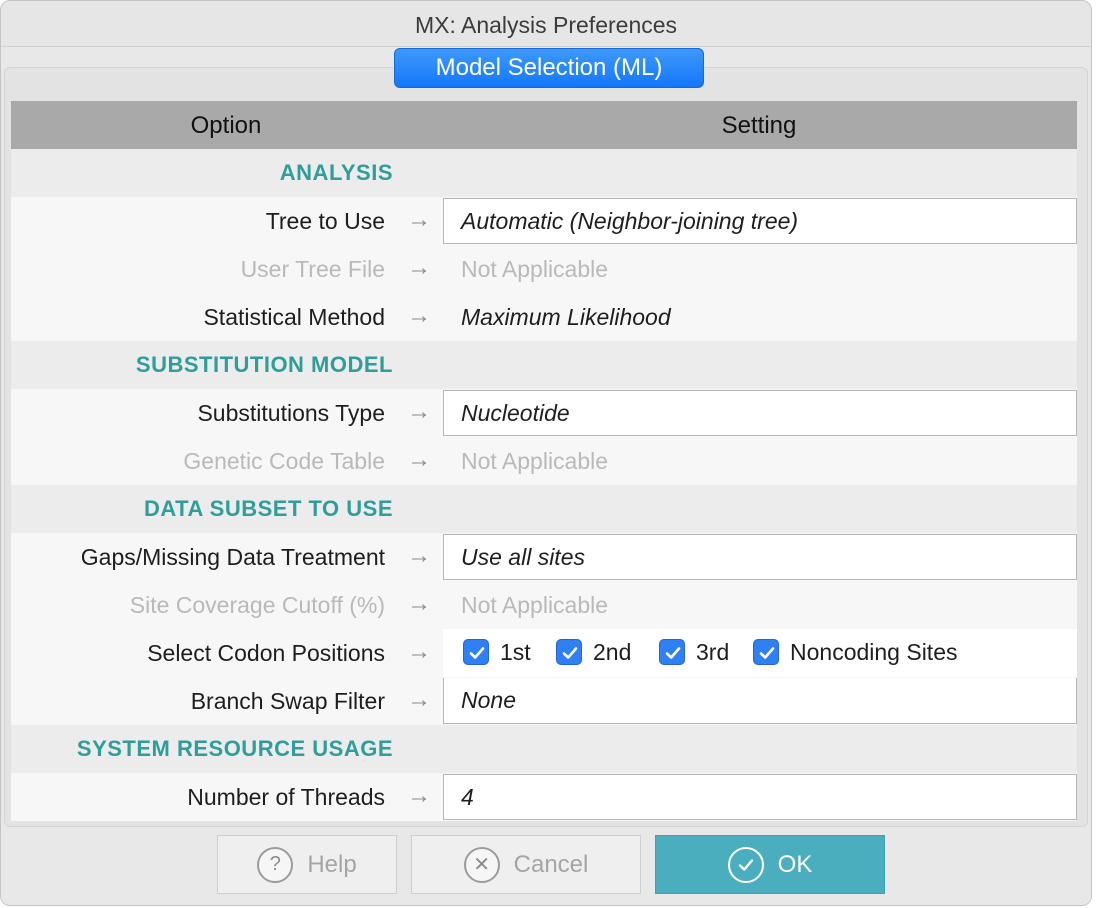  What do you see at coordinates (544, 509) in the screenshot?
I see `section-data-subset: DATA SUBSET TO USE` at bounding box center [544, 509].